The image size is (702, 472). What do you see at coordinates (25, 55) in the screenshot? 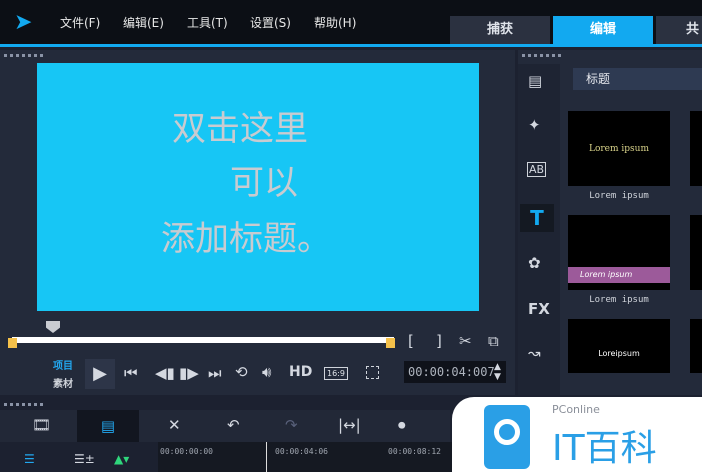
I see `panel-grip` at bounding box center [25, 55].